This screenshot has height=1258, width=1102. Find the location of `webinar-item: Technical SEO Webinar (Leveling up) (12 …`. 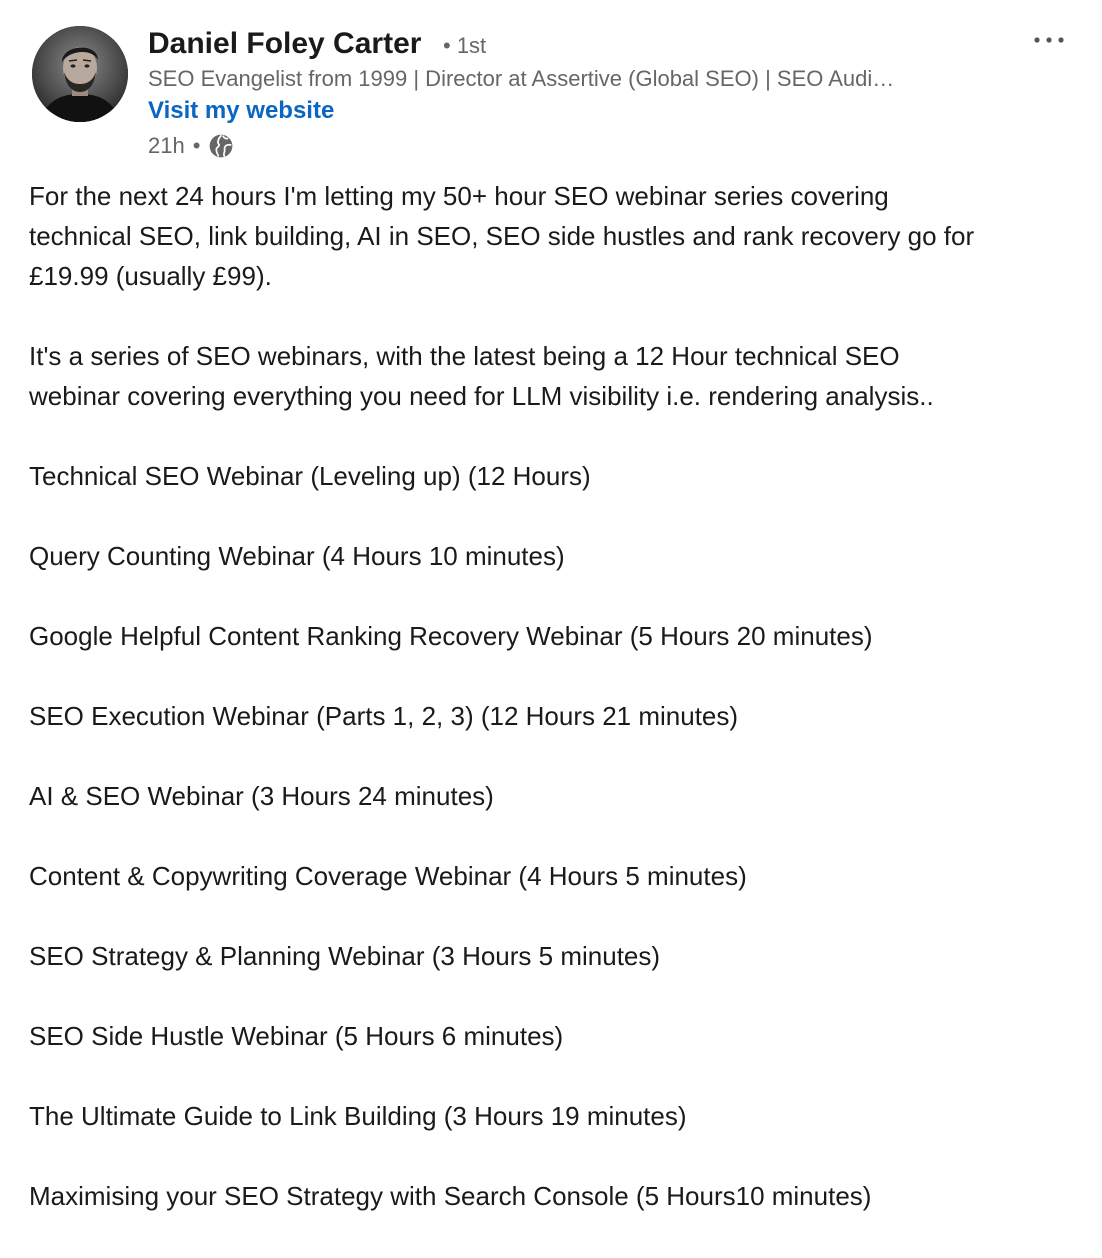

webinar-item: Technical SEO Webinar (Leveling up) (12 … is located at coordinates (310, 476).